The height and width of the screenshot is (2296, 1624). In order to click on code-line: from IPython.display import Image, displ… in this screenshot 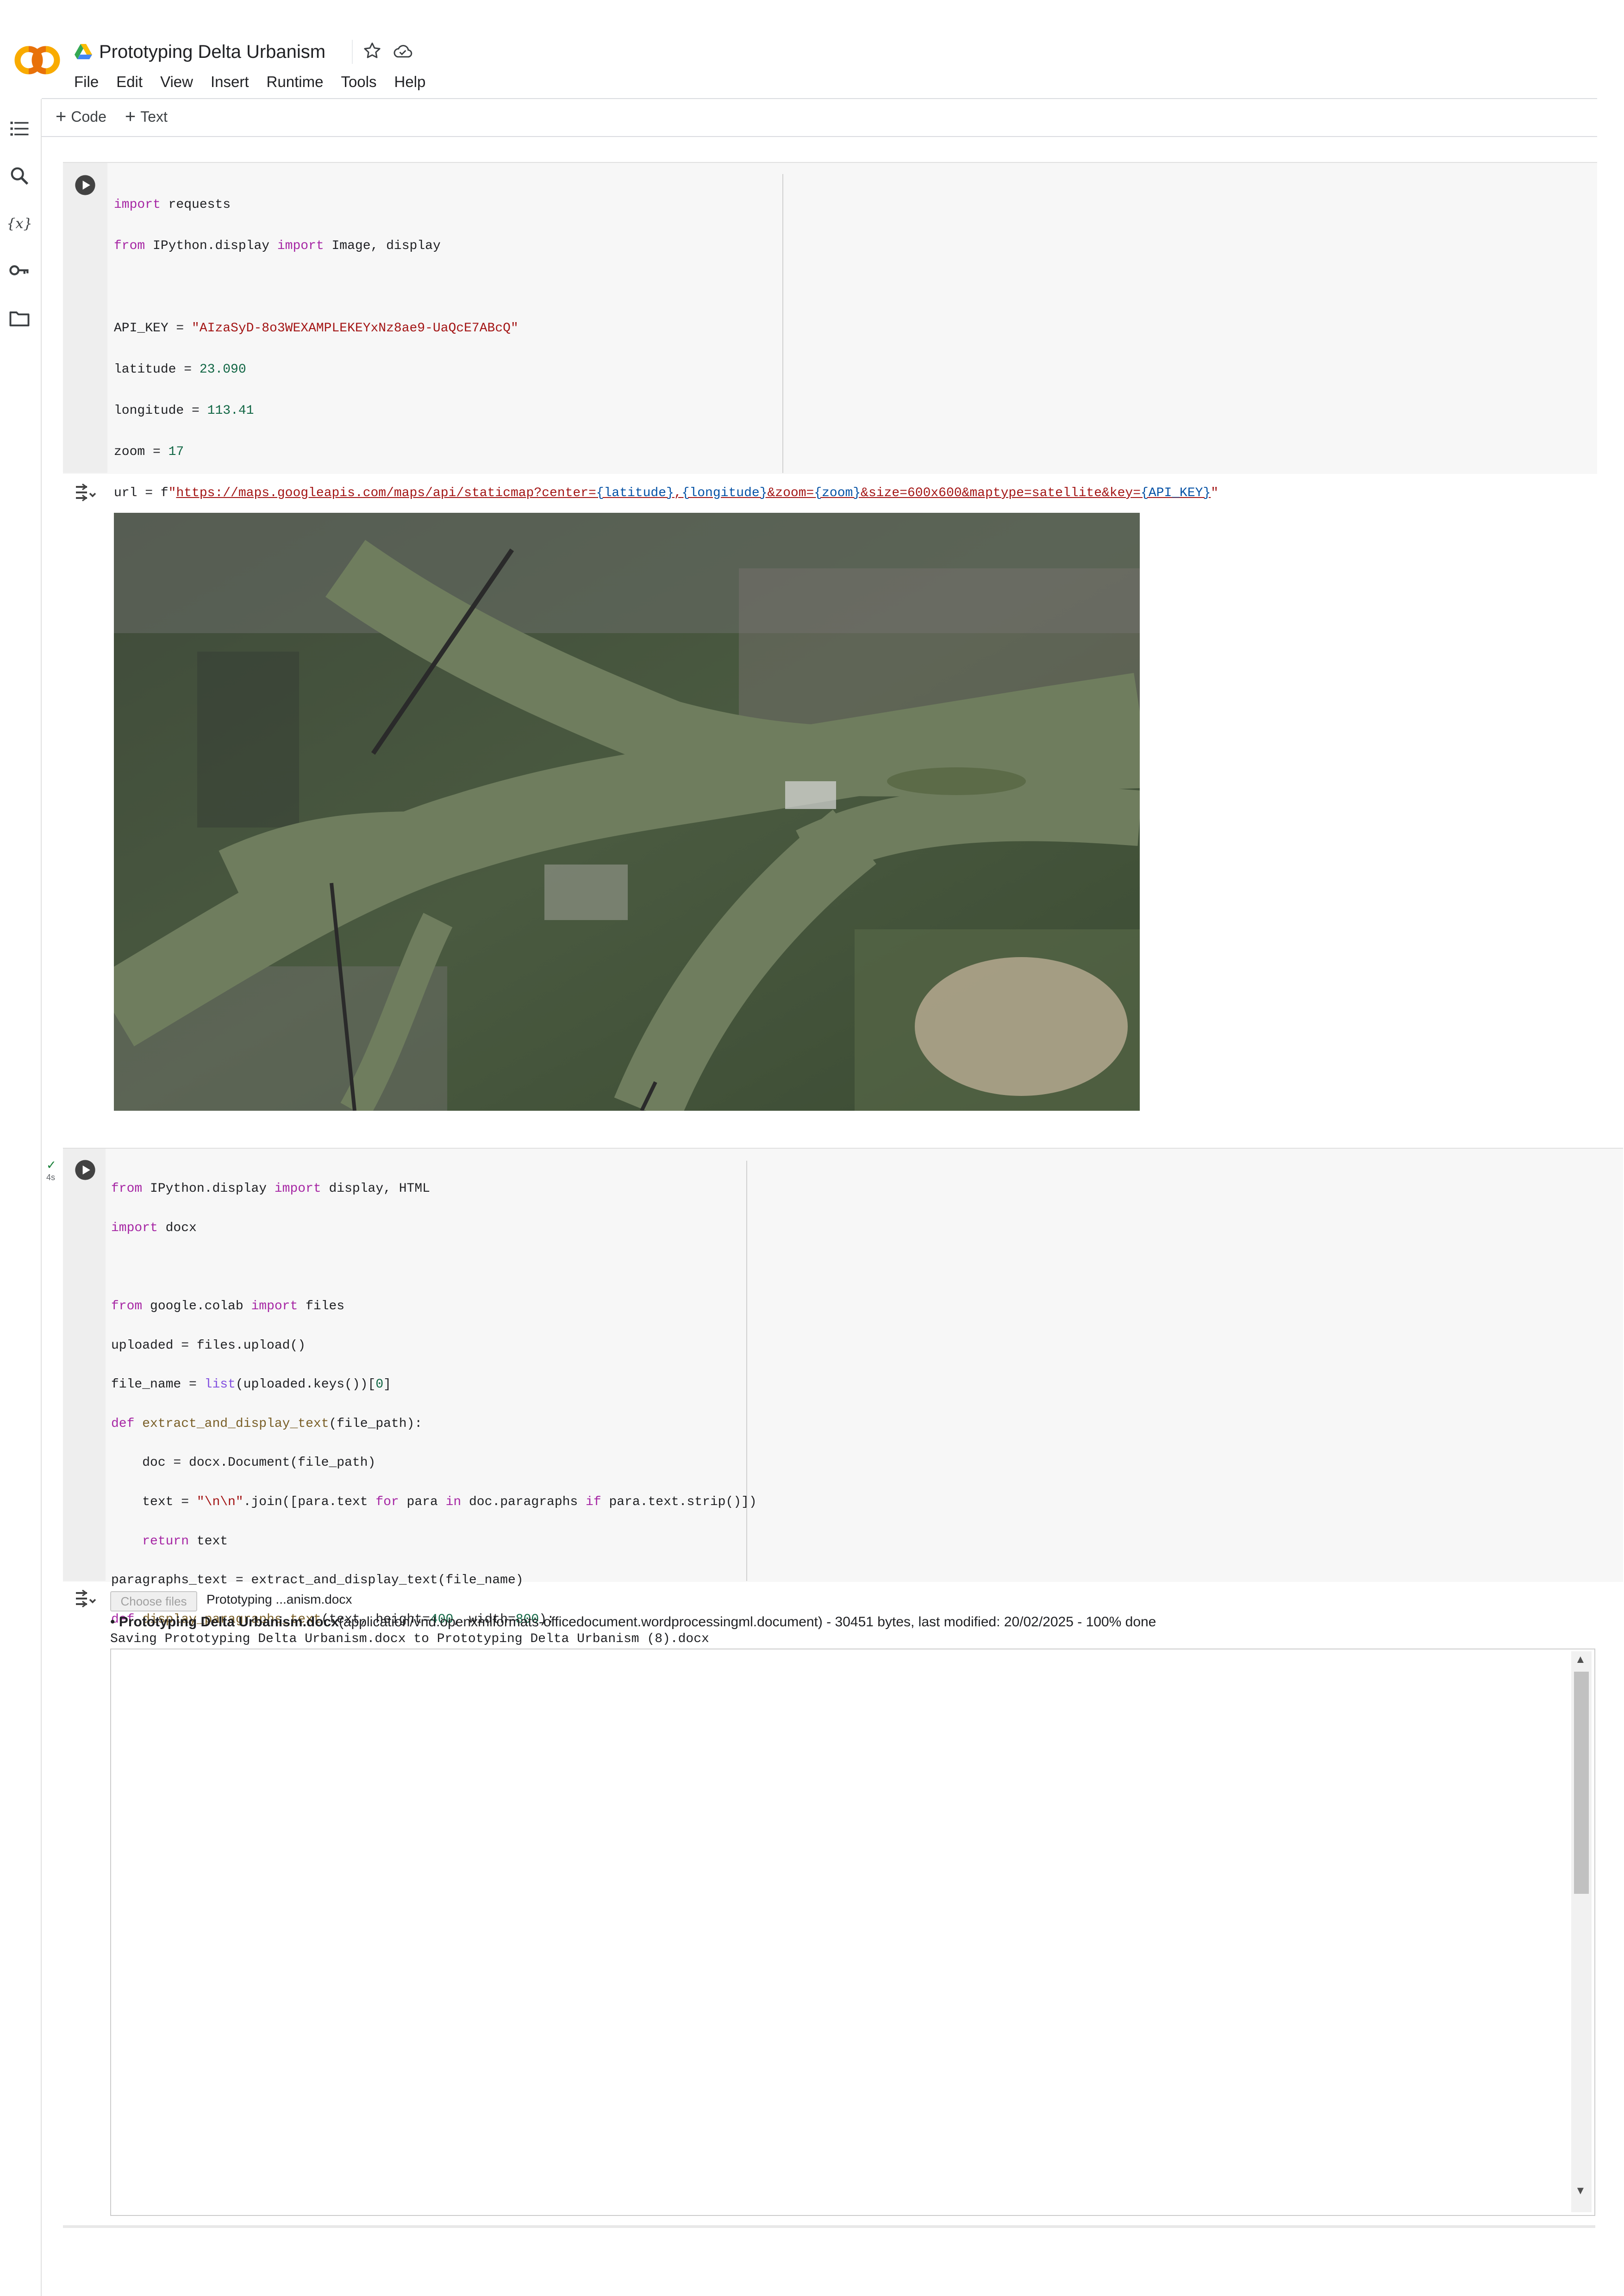, I will do `click(277, 245)`.